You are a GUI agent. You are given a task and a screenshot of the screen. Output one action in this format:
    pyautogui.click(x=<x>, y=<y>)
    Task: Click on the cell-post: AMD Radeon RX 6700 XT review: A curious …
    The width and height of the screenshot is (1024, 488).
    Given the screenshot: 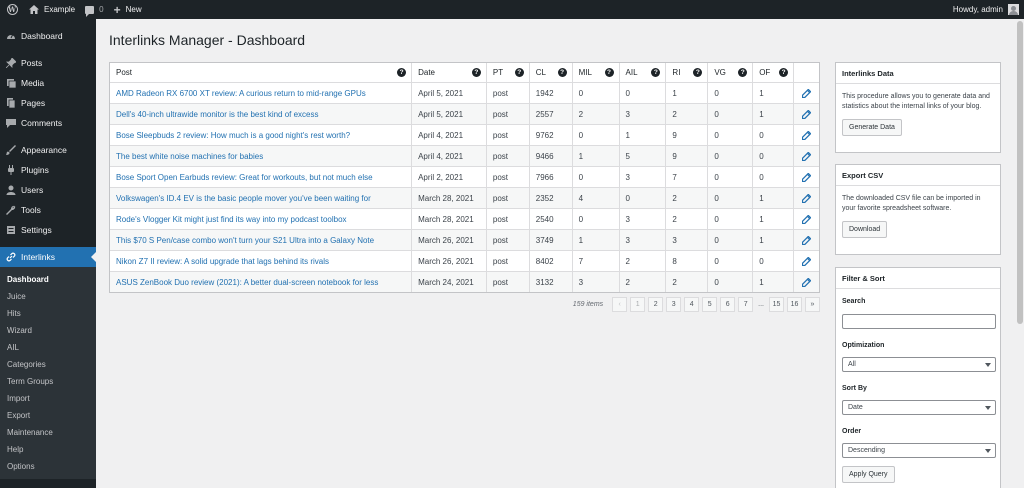 What is the action you would take?
    pyautogui.click(x=260, y=93)
    